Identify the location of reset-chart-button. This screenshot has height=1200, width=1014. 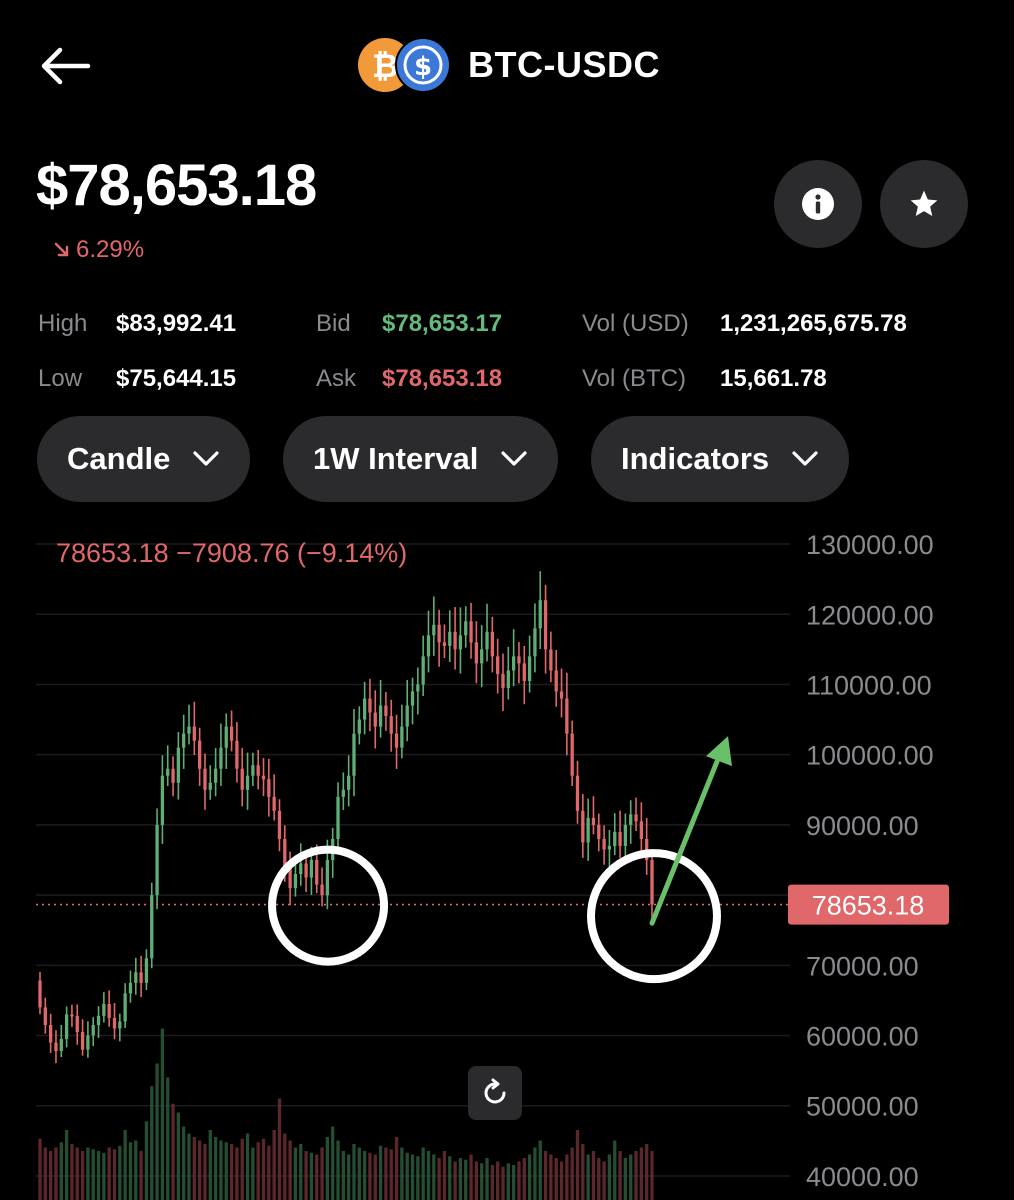
(495, 1093).